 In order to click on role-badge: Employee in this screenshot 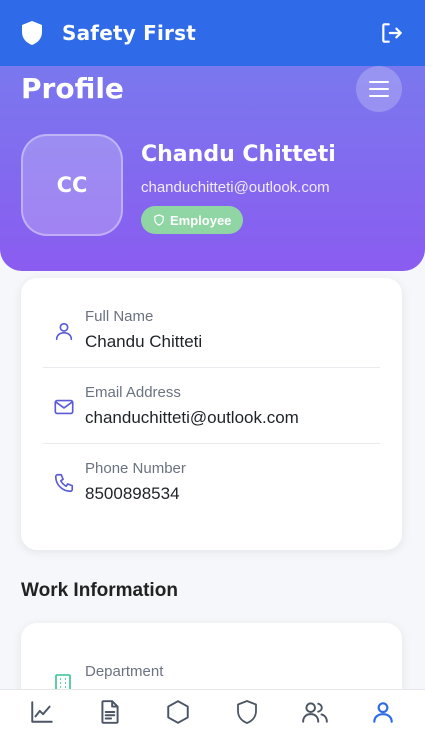, I will do `click(192, 220)`.